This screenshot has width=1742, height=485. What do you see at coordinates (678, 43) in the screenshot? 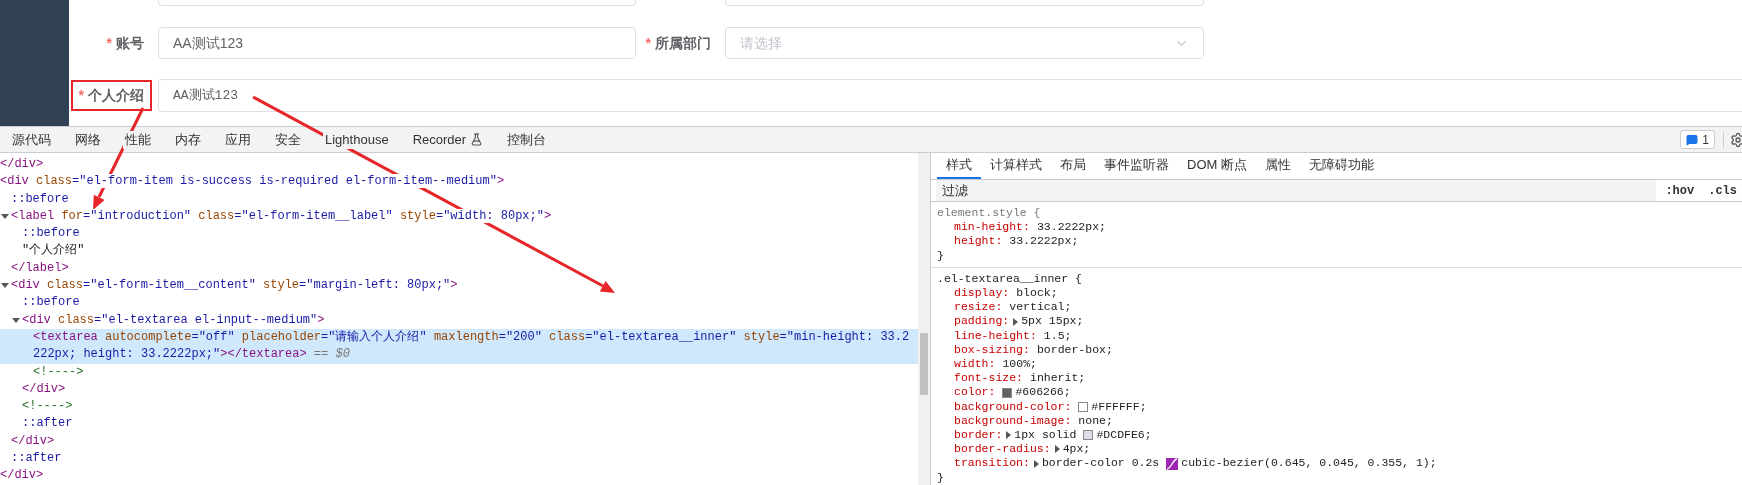
I see `field-label: * 所属部门` at bounding box center [678, 43].